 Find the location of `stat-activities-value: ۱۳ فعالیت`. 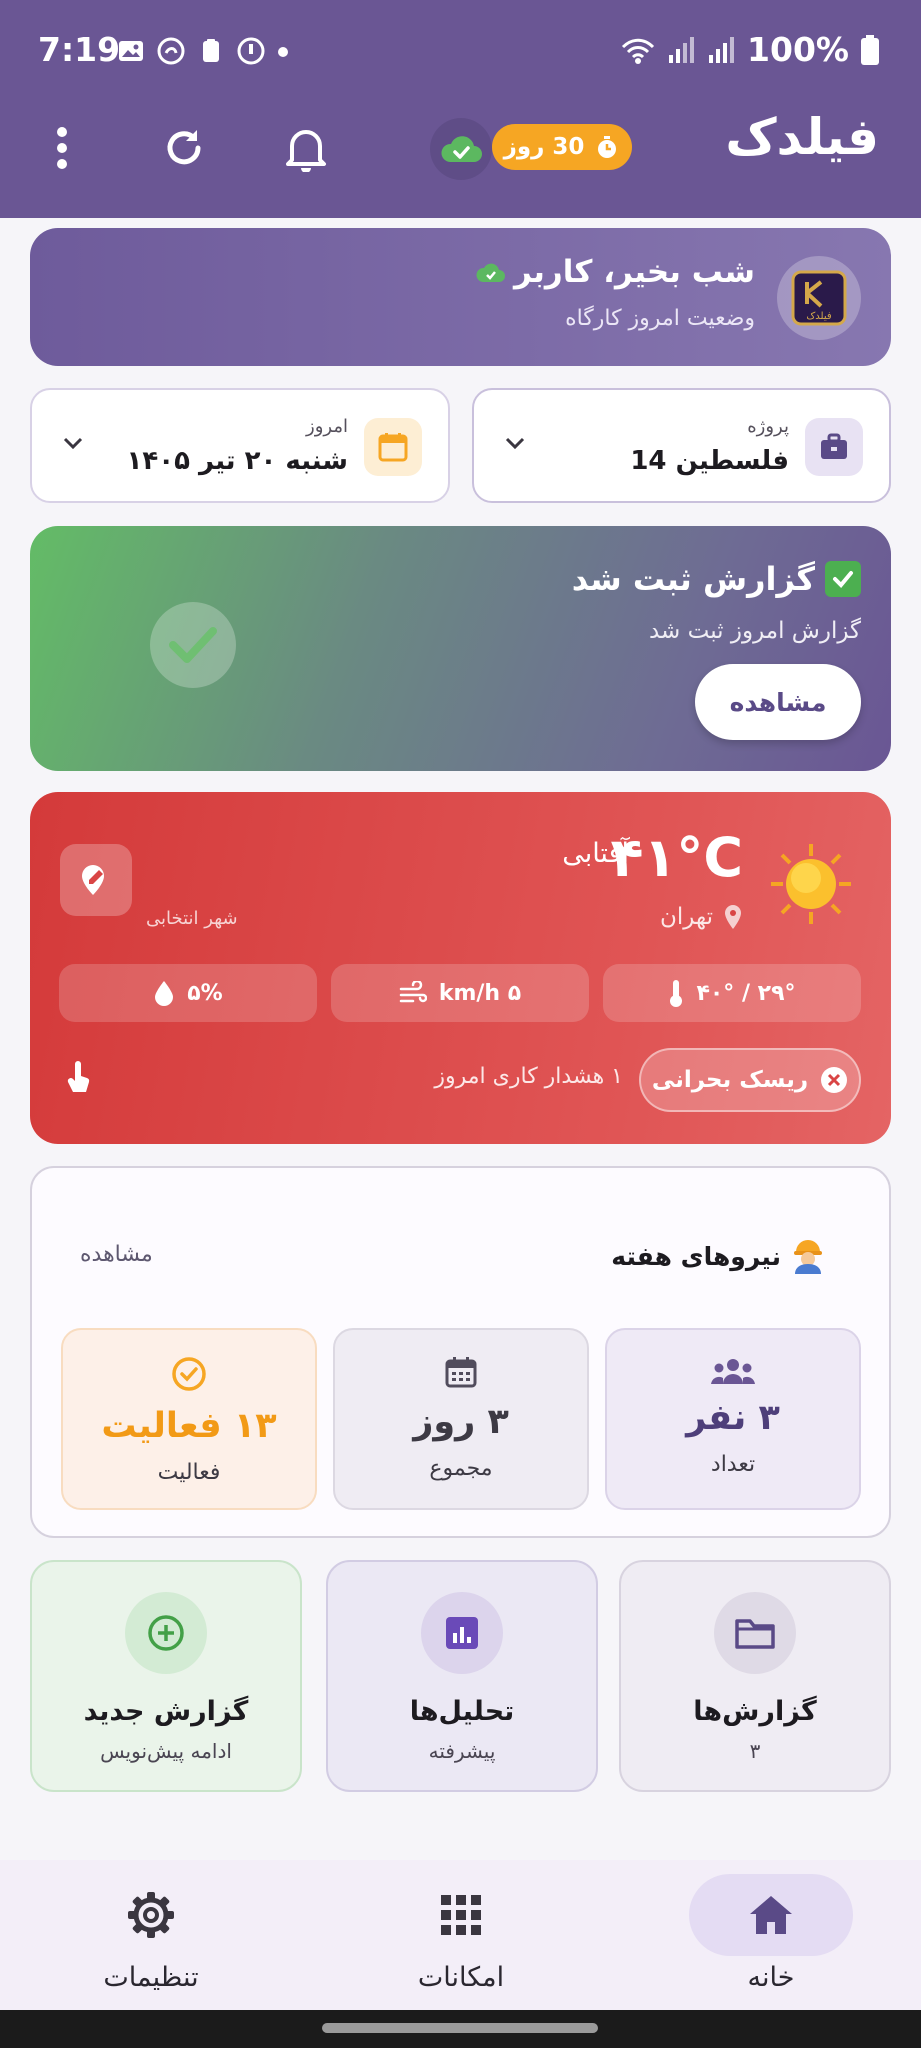

stat-activities-value: ۱۳ فعالیت is located at coordinates (189, 1426).